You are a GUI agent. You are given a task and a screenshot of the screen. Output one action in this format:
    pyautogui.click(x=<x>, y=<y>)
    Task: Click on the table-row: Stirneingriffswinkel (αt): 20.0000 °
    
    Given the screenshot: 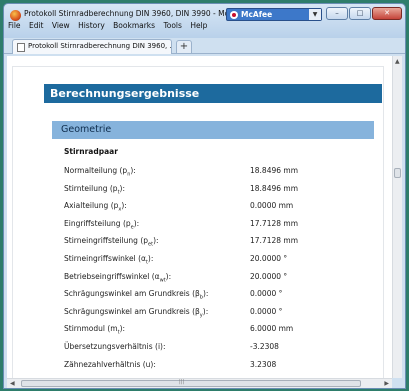 What is the action you would take?
    pyautogui.click(x=211, y=262)
    